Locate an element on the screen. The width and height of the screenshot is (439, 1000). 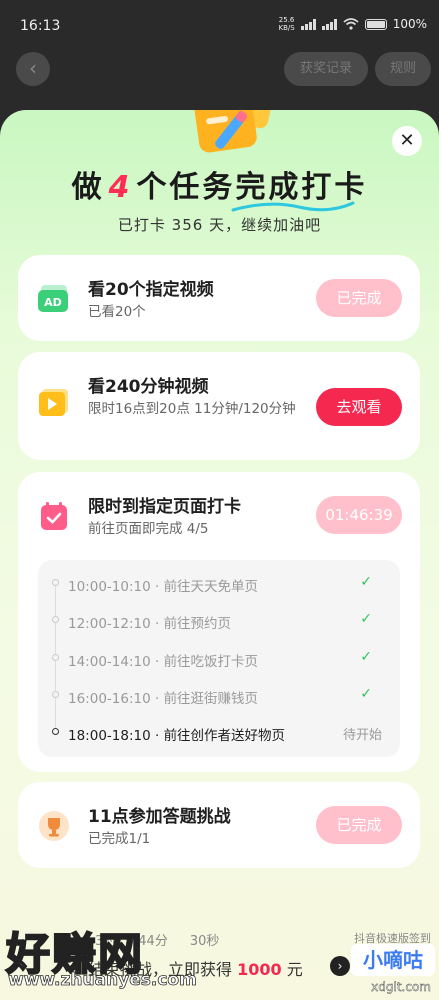
video-icon is located at coordinates (53, 402).